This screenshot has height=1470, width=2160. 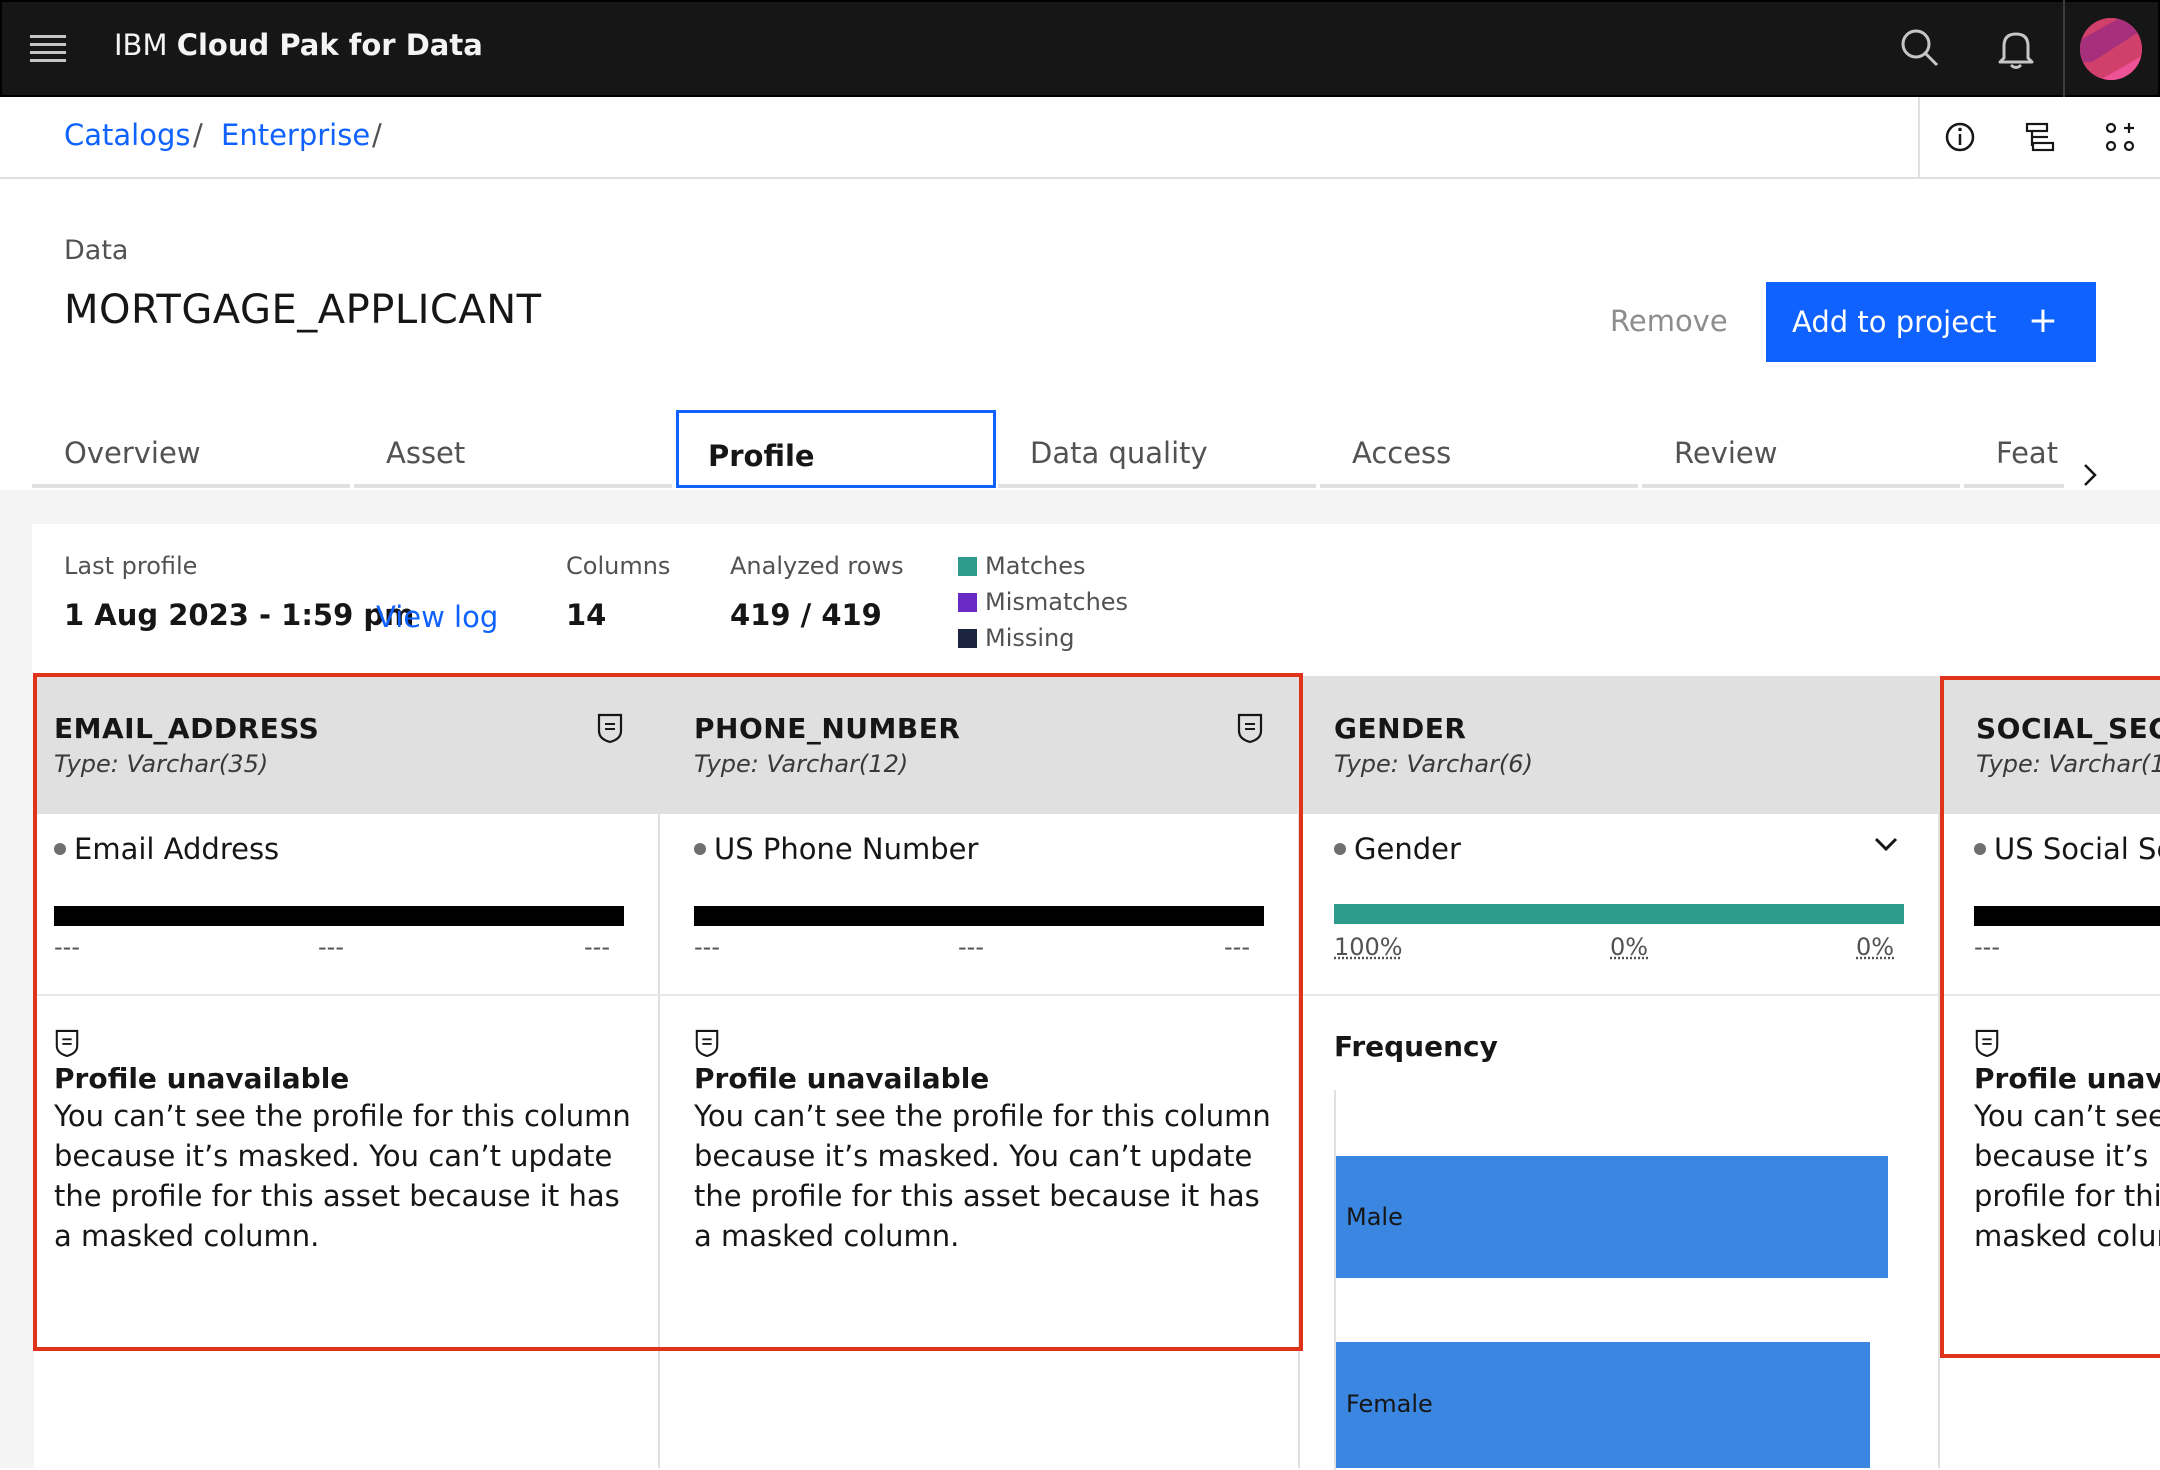 I want to click on column-name: GENDER, so click(x=1400, y=728).